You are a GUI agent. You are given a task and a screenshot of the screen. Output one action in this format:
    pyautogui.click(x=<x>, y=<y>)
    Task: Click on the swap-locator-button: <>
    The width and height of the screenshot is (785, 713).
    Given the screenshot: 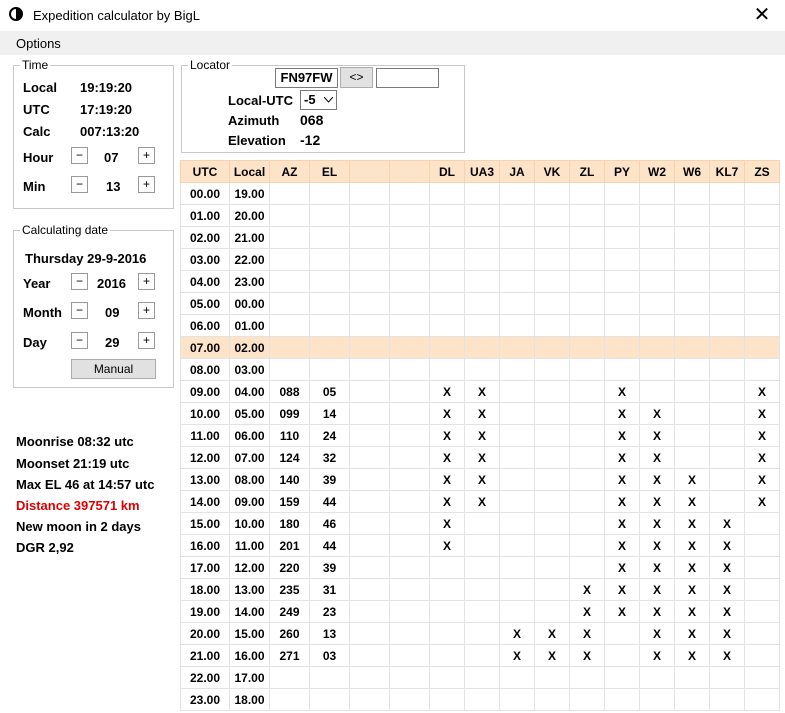 What is the action you would take?
    pyautogui.click(x=356, y=77)
    